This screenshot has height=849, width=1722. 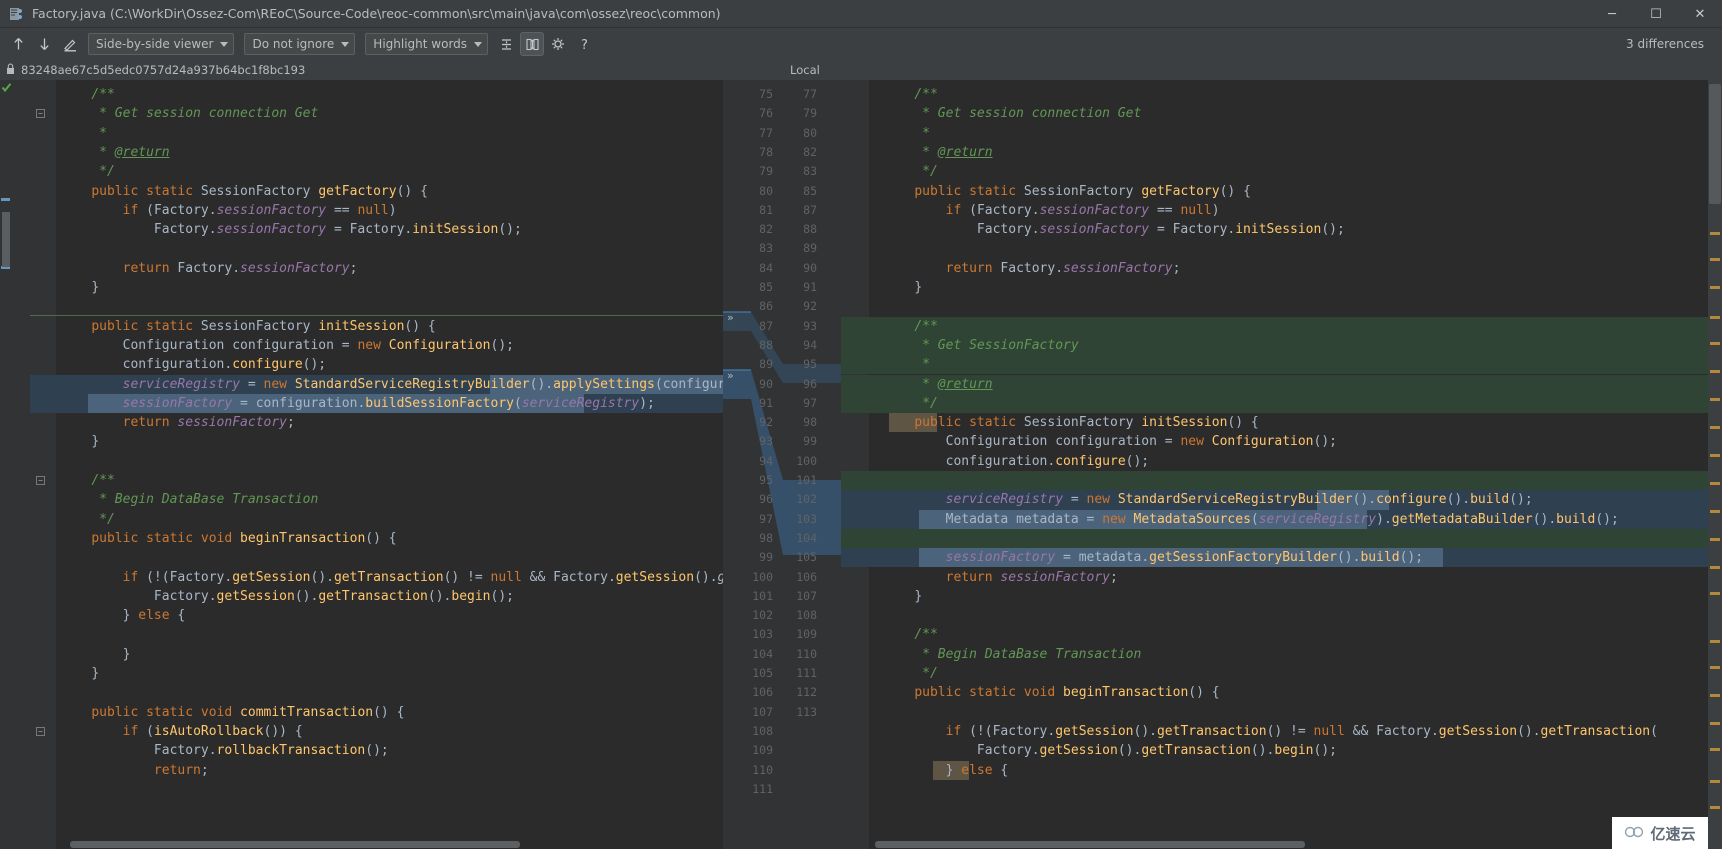 What do you see at coordinates (6, 464) in the screenshot?
I see `left-status-stripe` at bounding box center [6, 464].